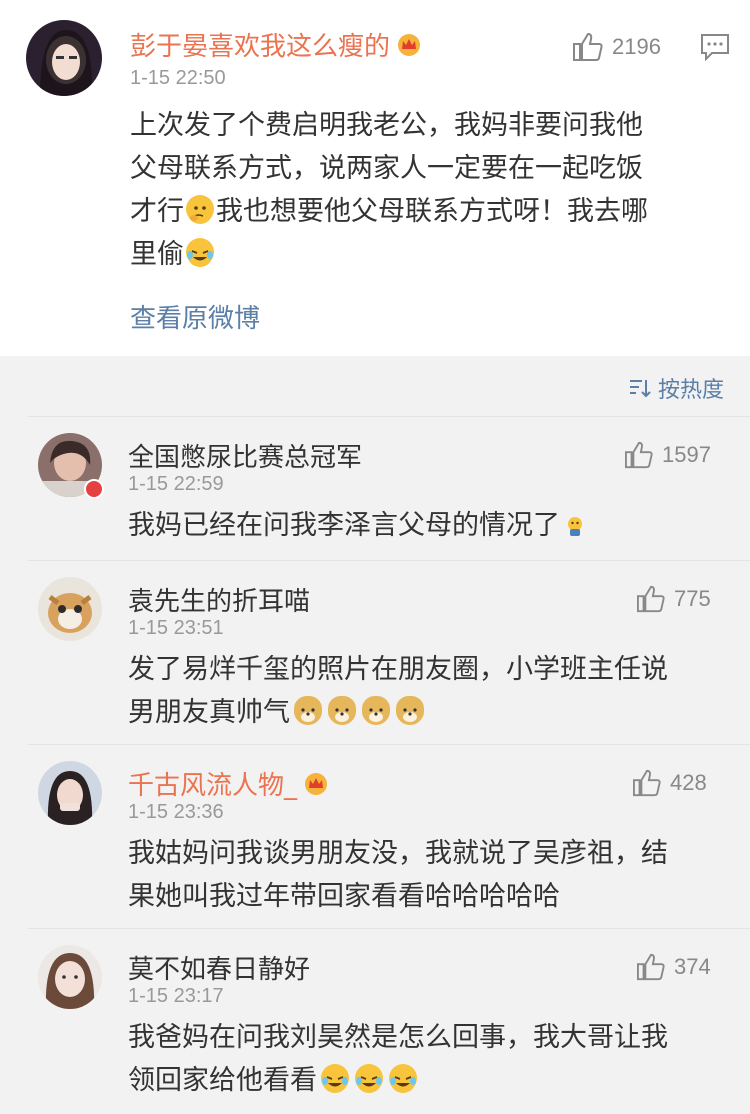 The width and height of the screenshot is (750, 1114). I want to click on commenter-name: 全国憋尿比赛总冠军, so click(245, 455).